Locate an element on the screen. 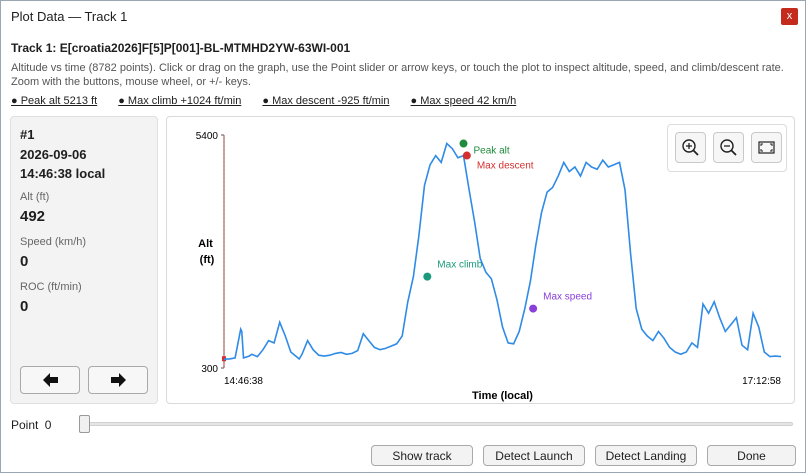  point-slider-track is located at coordinates (436, 424).